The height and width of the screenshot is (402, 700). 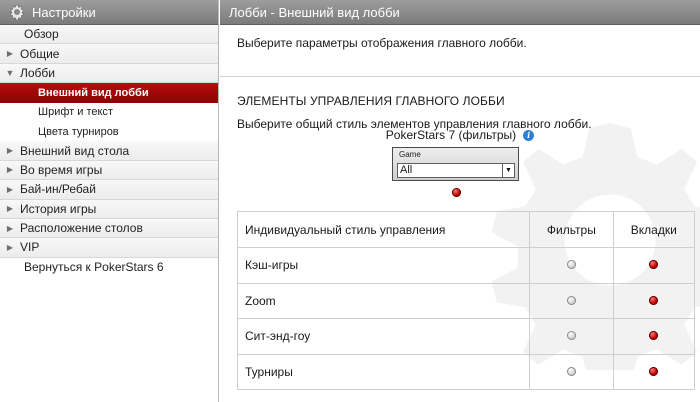 I want to click on section-title: ЭЛЕМЕНТЫ УПРАВЛЕНИЯ ГЛАВНОГО ЛОББИ, so click(x=371, y=101).